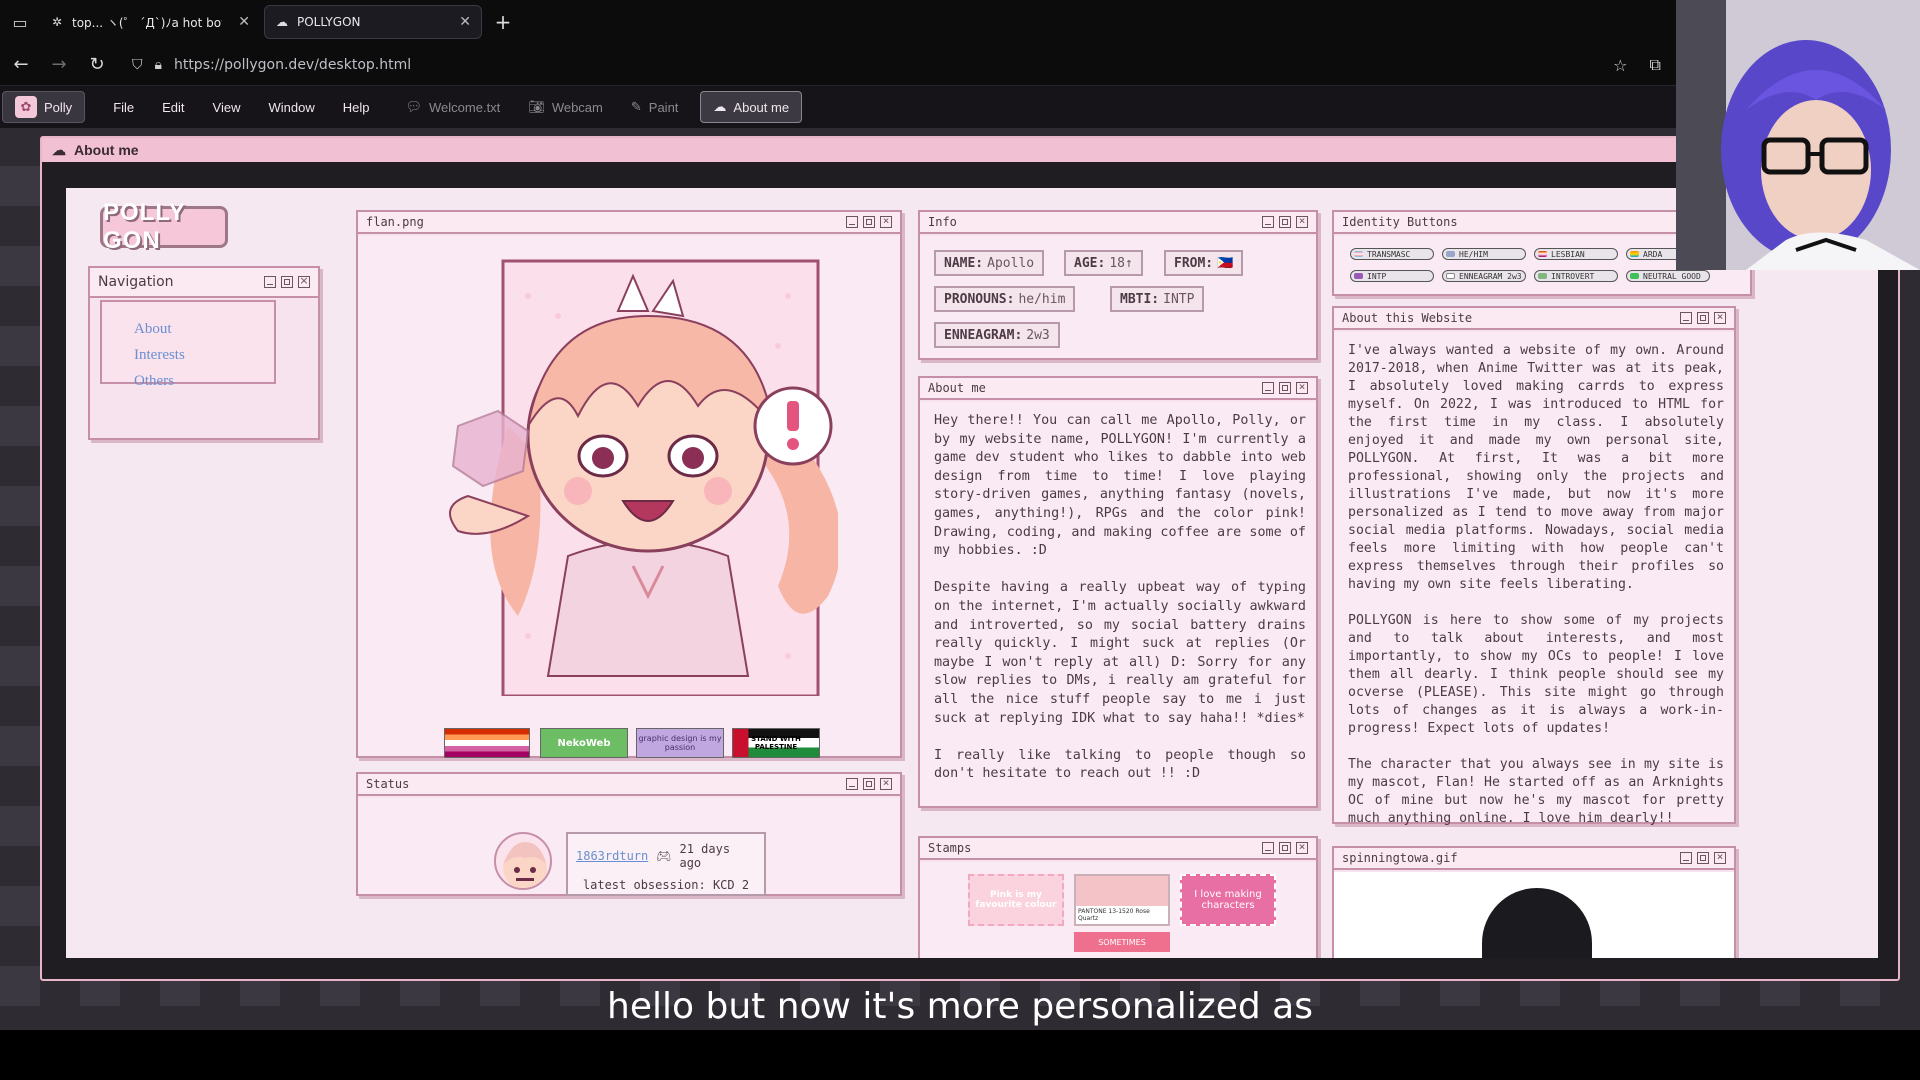 The image size is (1920, 1080). I want to click on menu-window: Window, so click(292, 107).